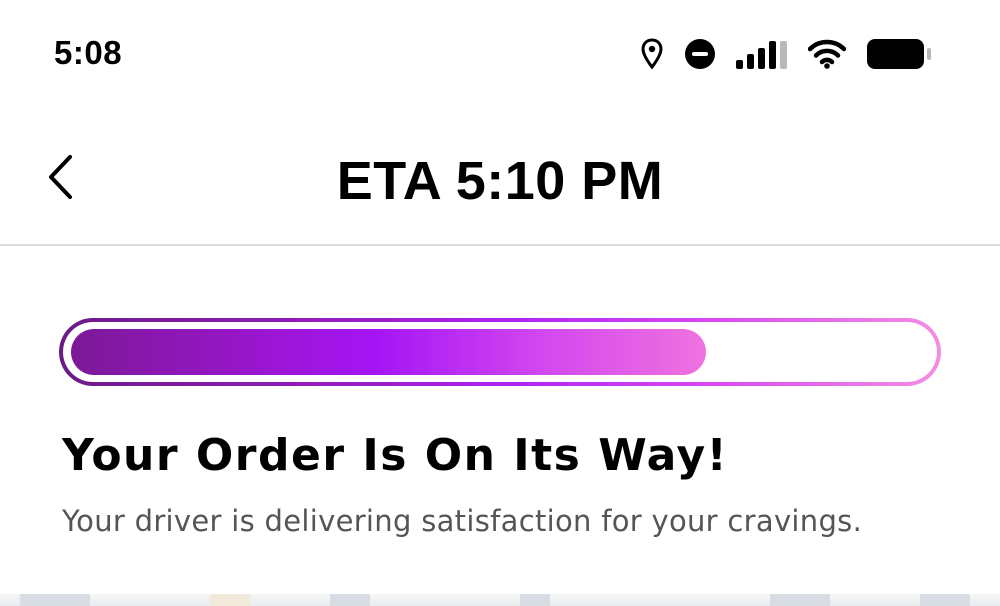  I want to click on order-status-heading: Your Order Is On Its Way!, so click(395, 455).